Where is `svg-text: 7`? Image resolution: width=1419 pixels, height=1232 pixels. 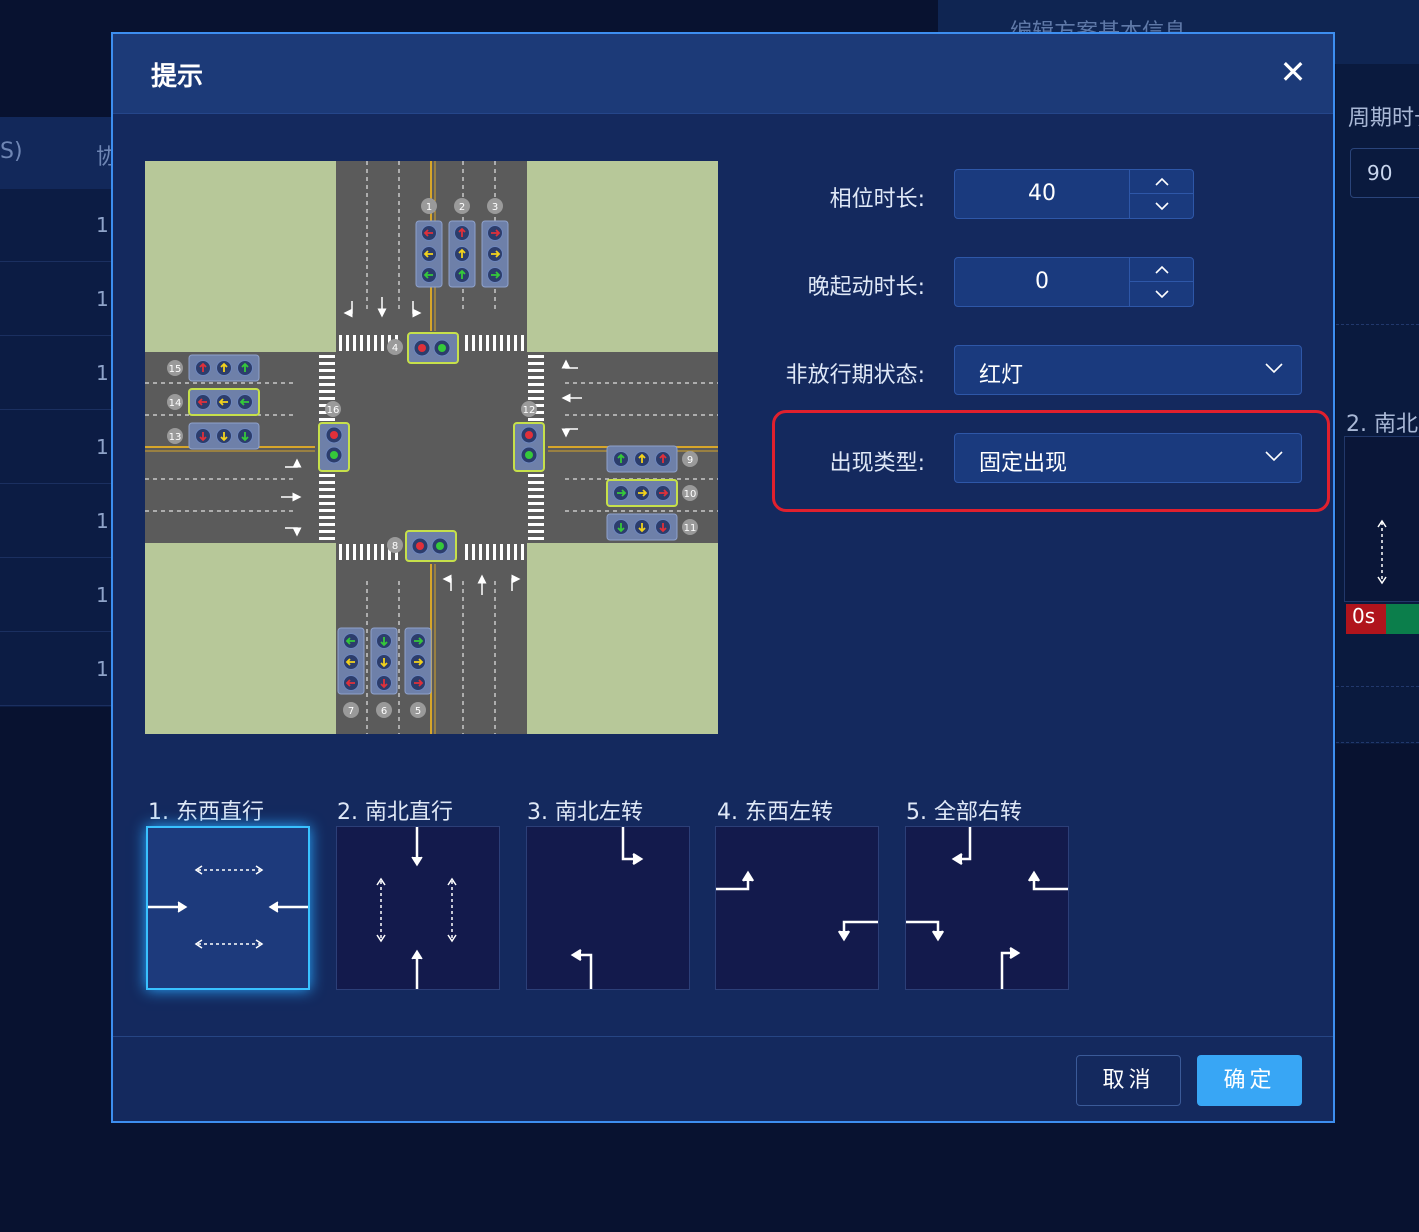
svg-text: 7 is located at coordinates (351, 711).